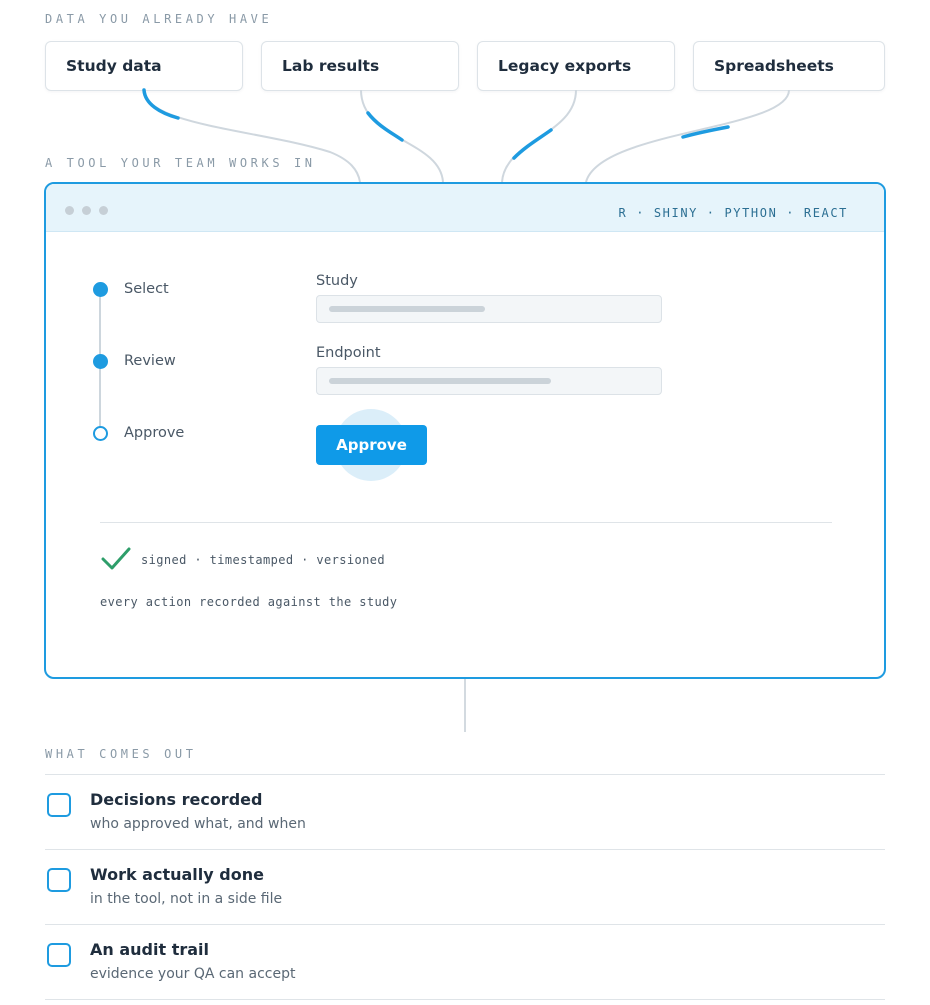 The height and width of the screenshot is (1005, 930). I want to click on study-field-label: Study, so click(337, 281).